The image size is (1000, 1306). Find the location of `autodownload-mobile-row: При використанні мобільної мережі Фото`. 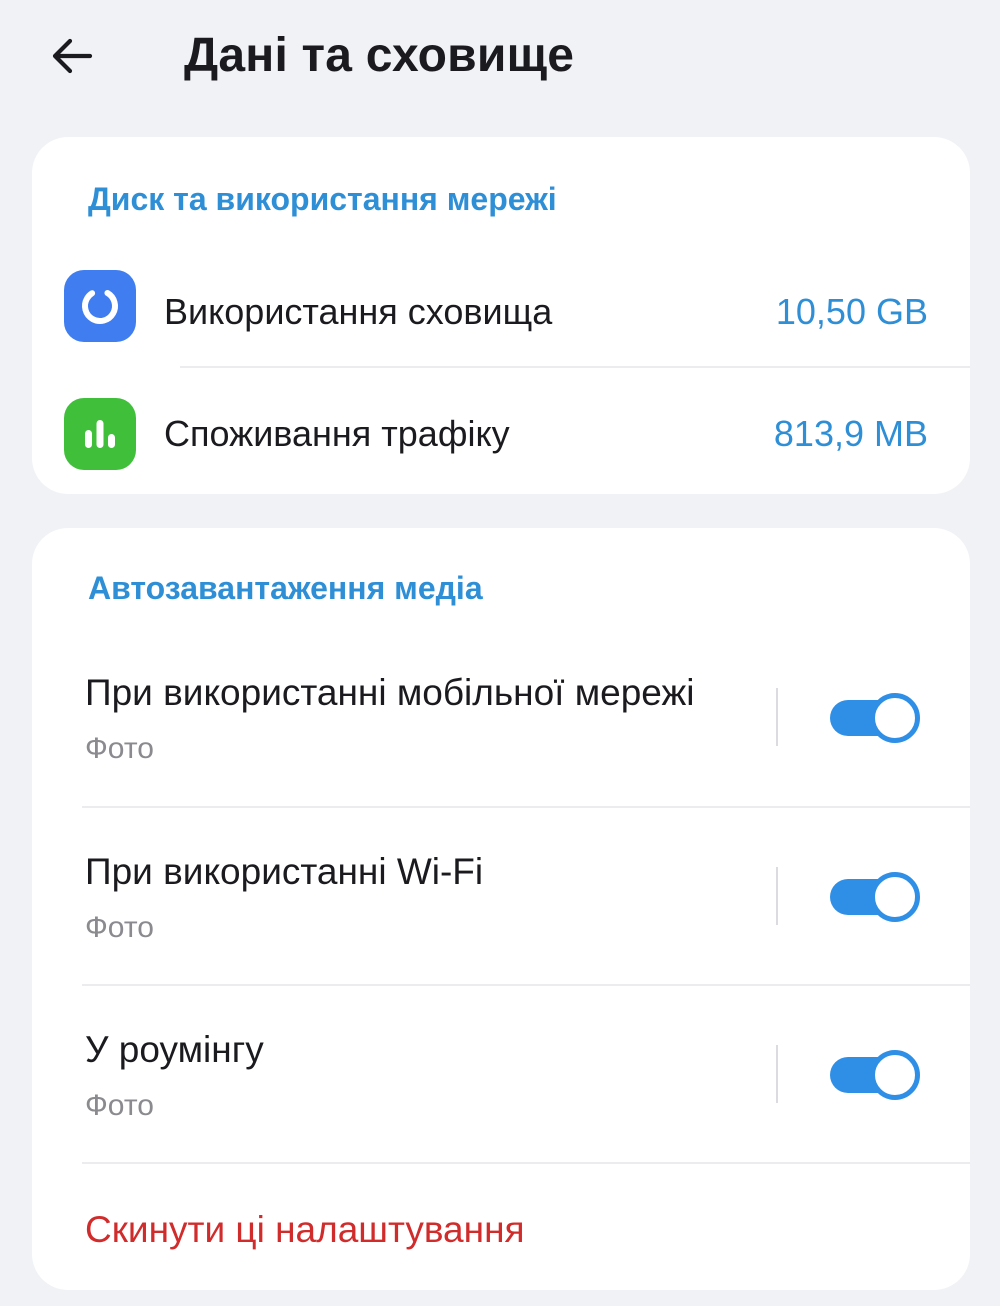

autodownload-mobile-row: При використанні мобільної мережі Фото is located at coordinates (501, 717).